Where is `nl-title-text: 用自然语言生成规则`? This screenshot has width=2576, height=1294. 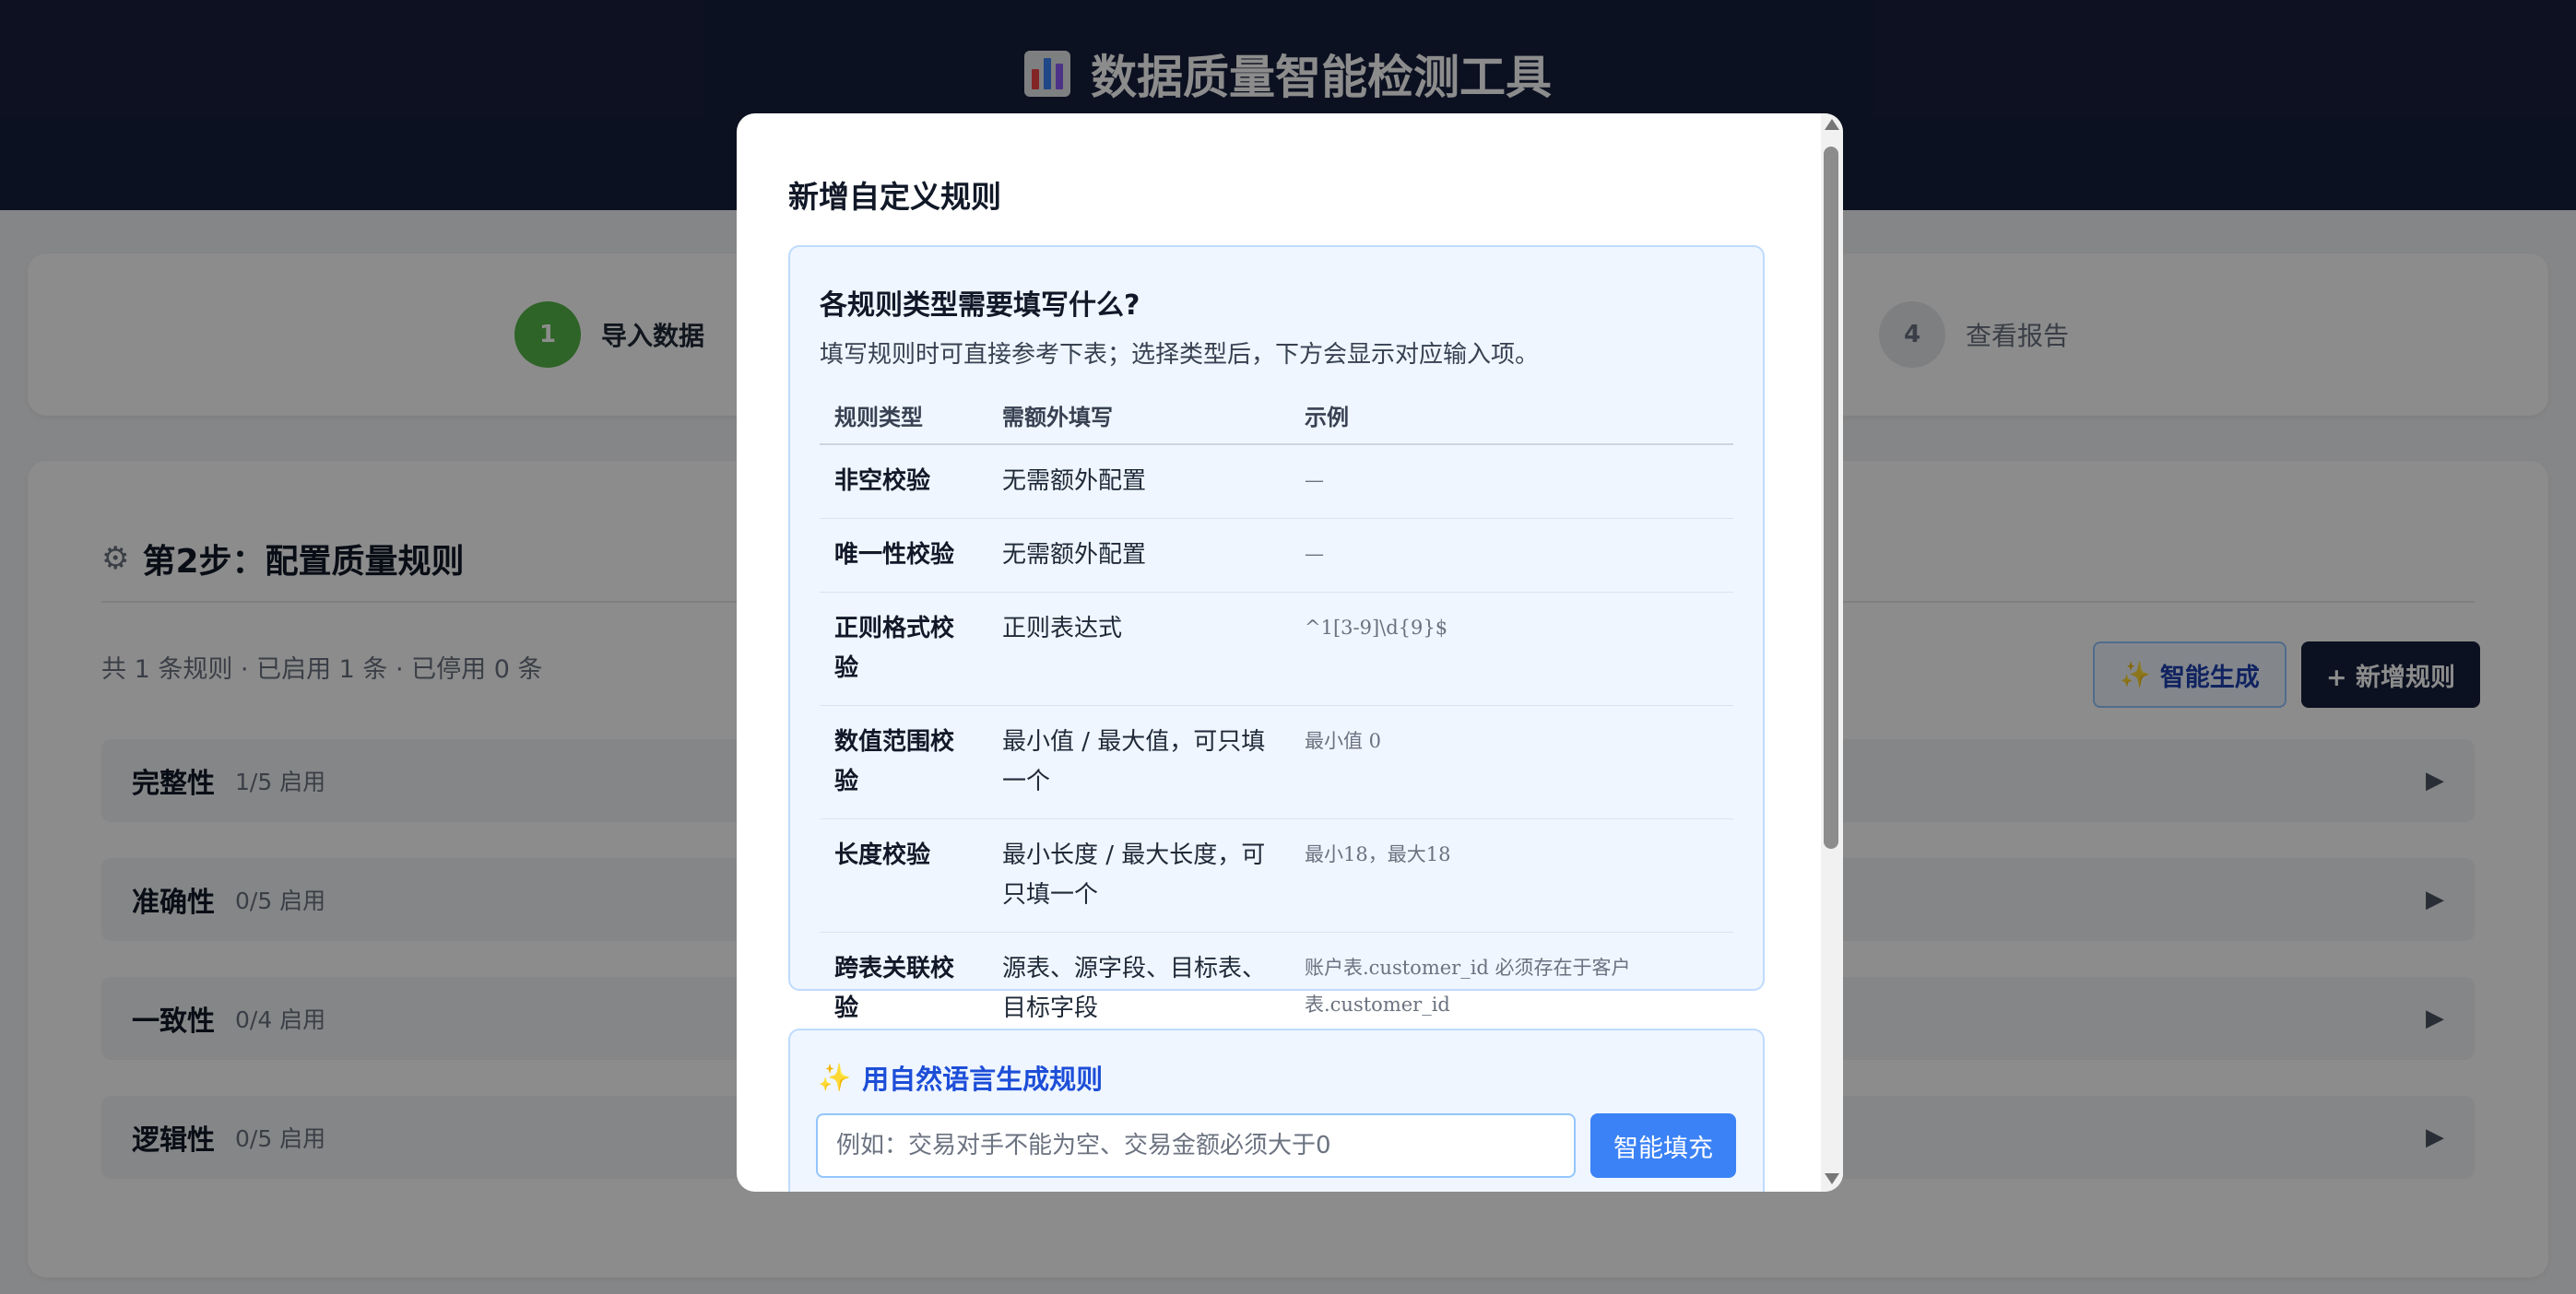 nl-title-text: 用自然语言生成规则 is located at coordinates (983, 1080).